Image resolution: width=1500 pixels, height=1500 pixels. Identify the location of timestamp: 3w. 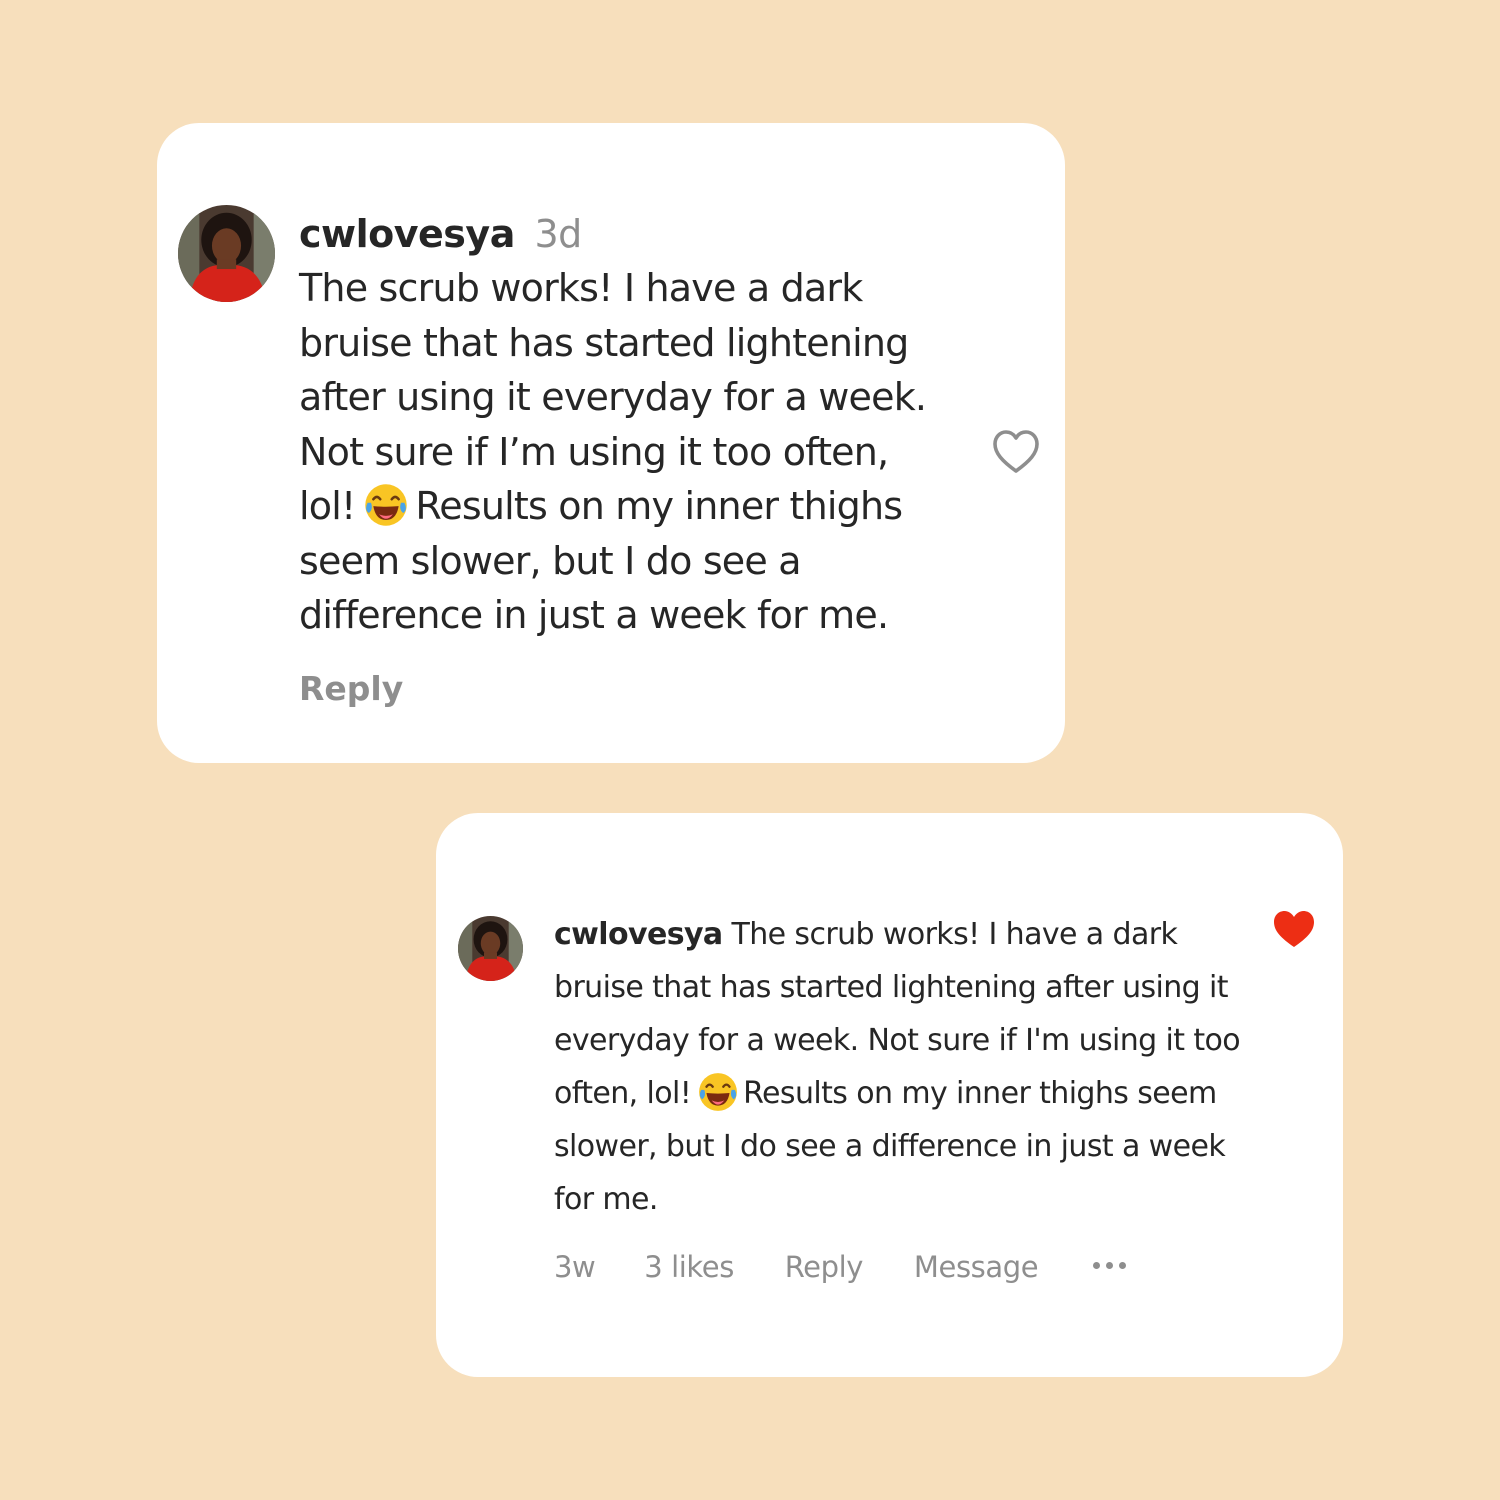
(575, 1267).